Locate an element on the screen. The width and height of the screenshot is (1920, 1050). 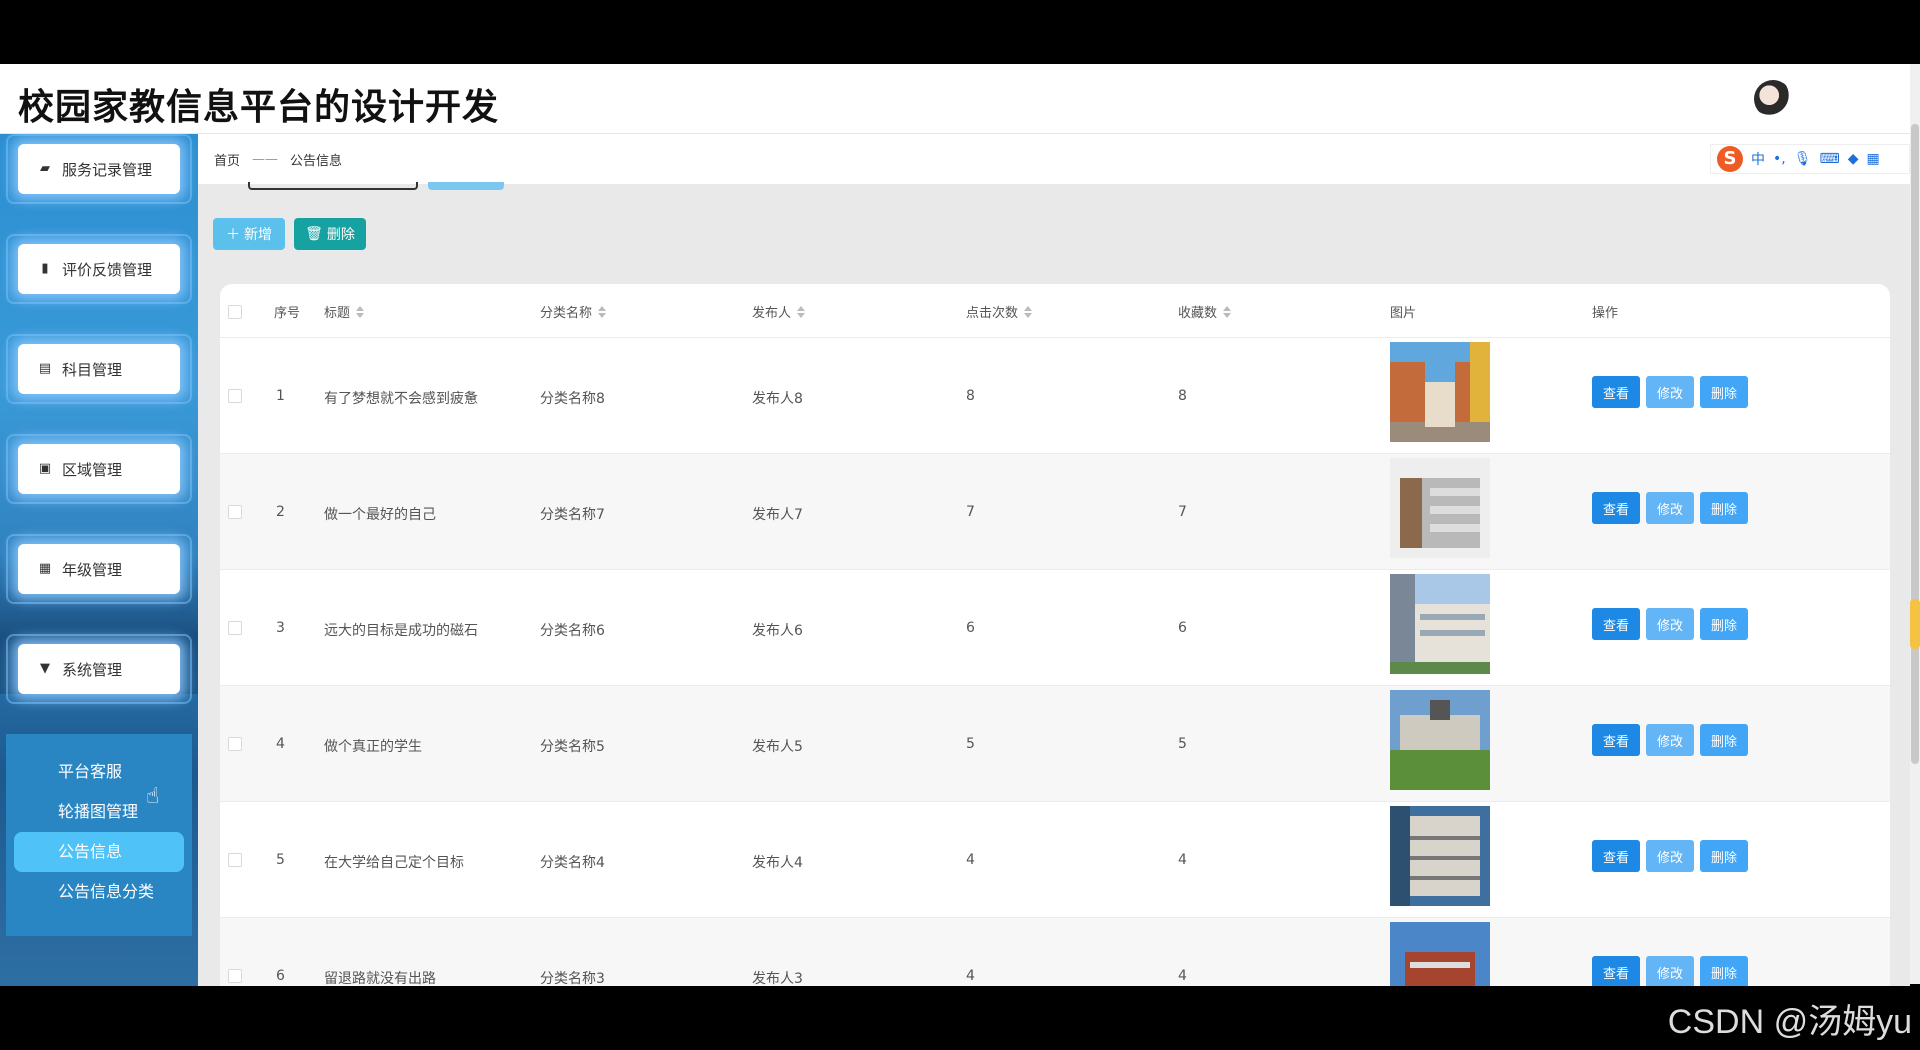
table-header: 序号 标题 分类名称 发布人 点击次数 收藏数 图片 操作 is located at coordinates (1055, 311).